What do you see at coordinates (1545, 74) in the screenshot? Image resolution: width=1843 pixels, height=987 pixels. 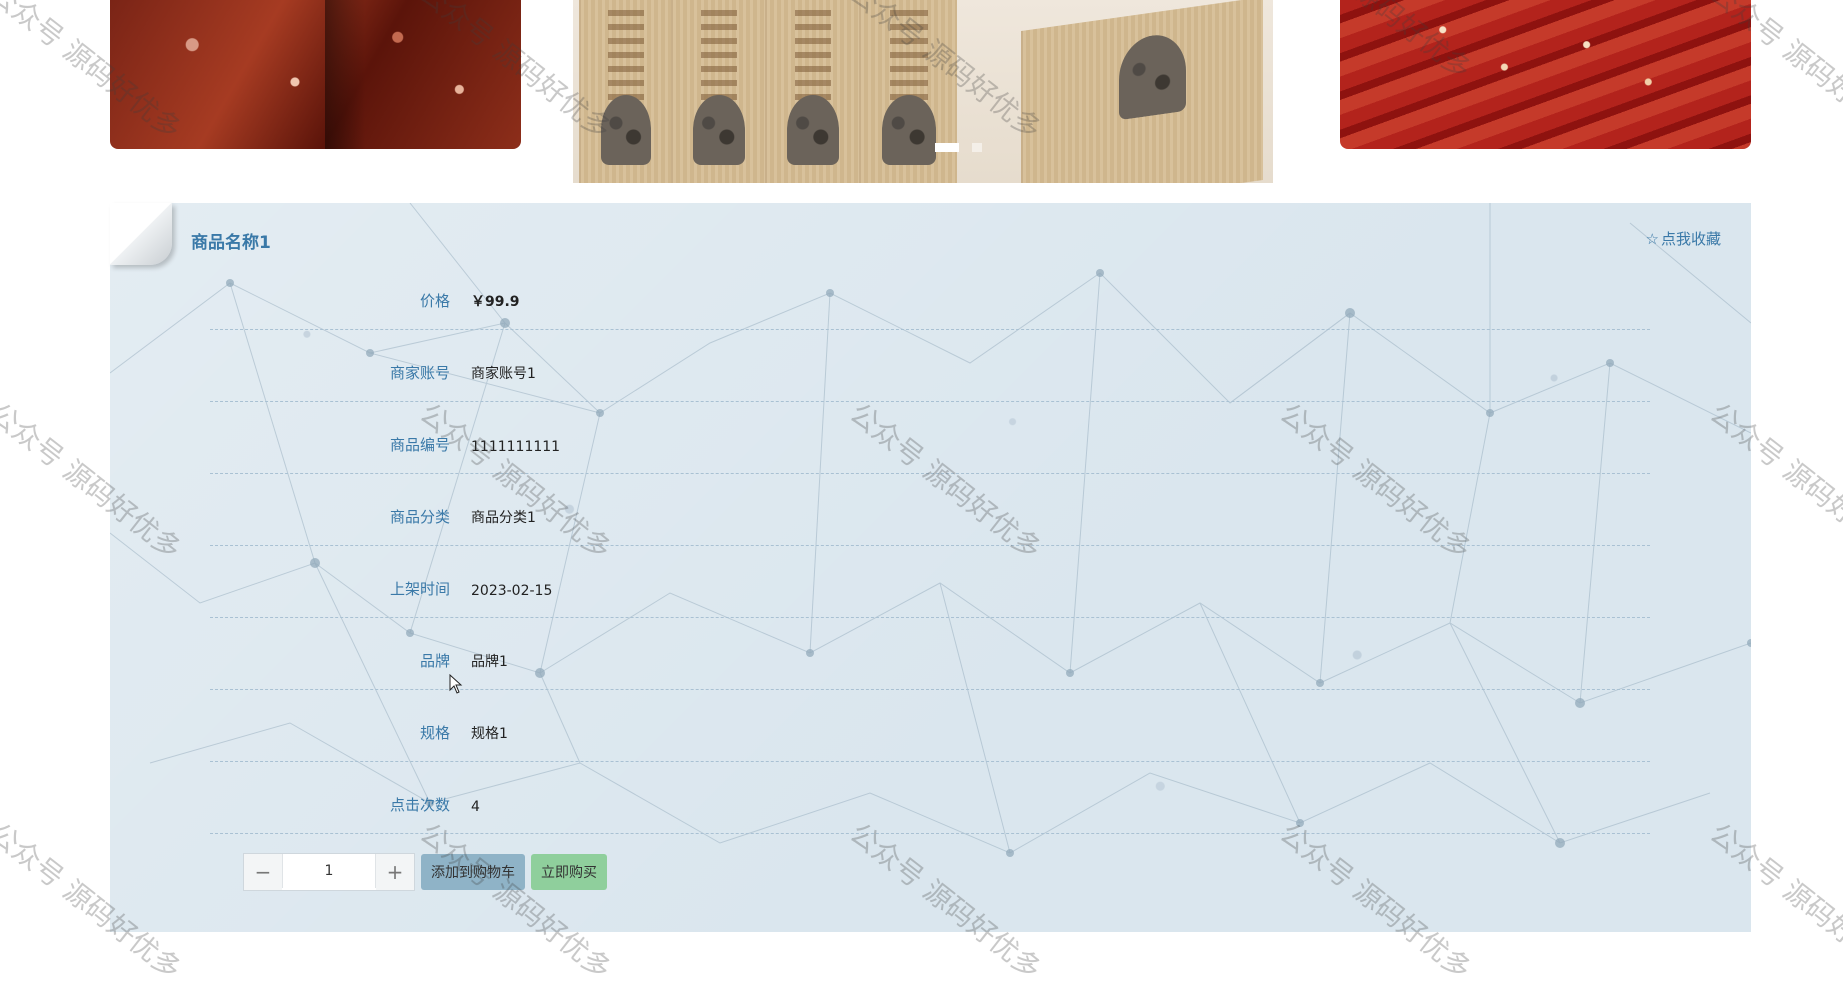 I see `carousel-slide-next` at bounding box center [1545, 74].